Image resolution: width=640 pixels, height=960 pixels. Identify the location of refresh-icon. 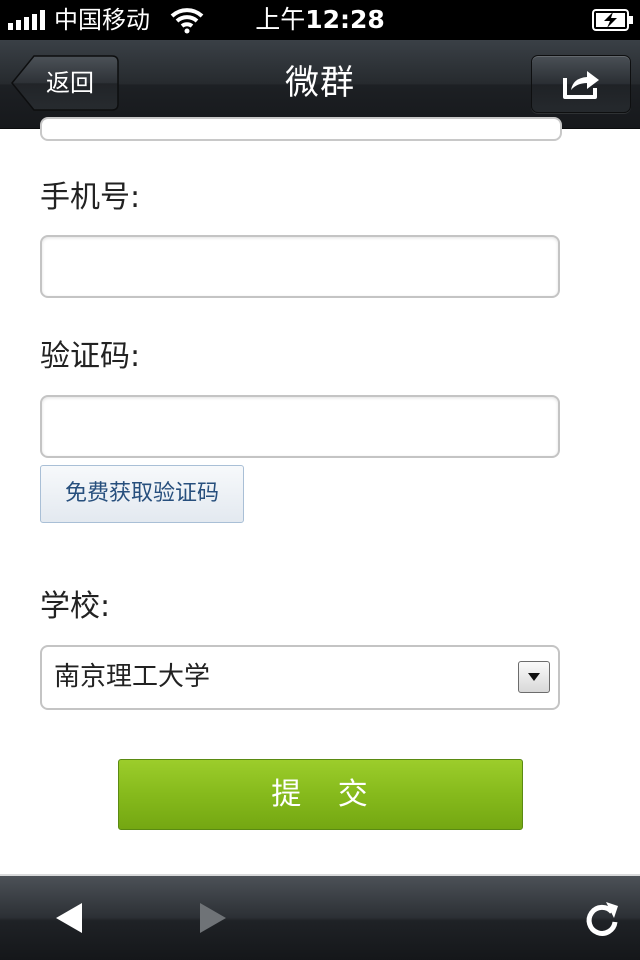
(602, 920).